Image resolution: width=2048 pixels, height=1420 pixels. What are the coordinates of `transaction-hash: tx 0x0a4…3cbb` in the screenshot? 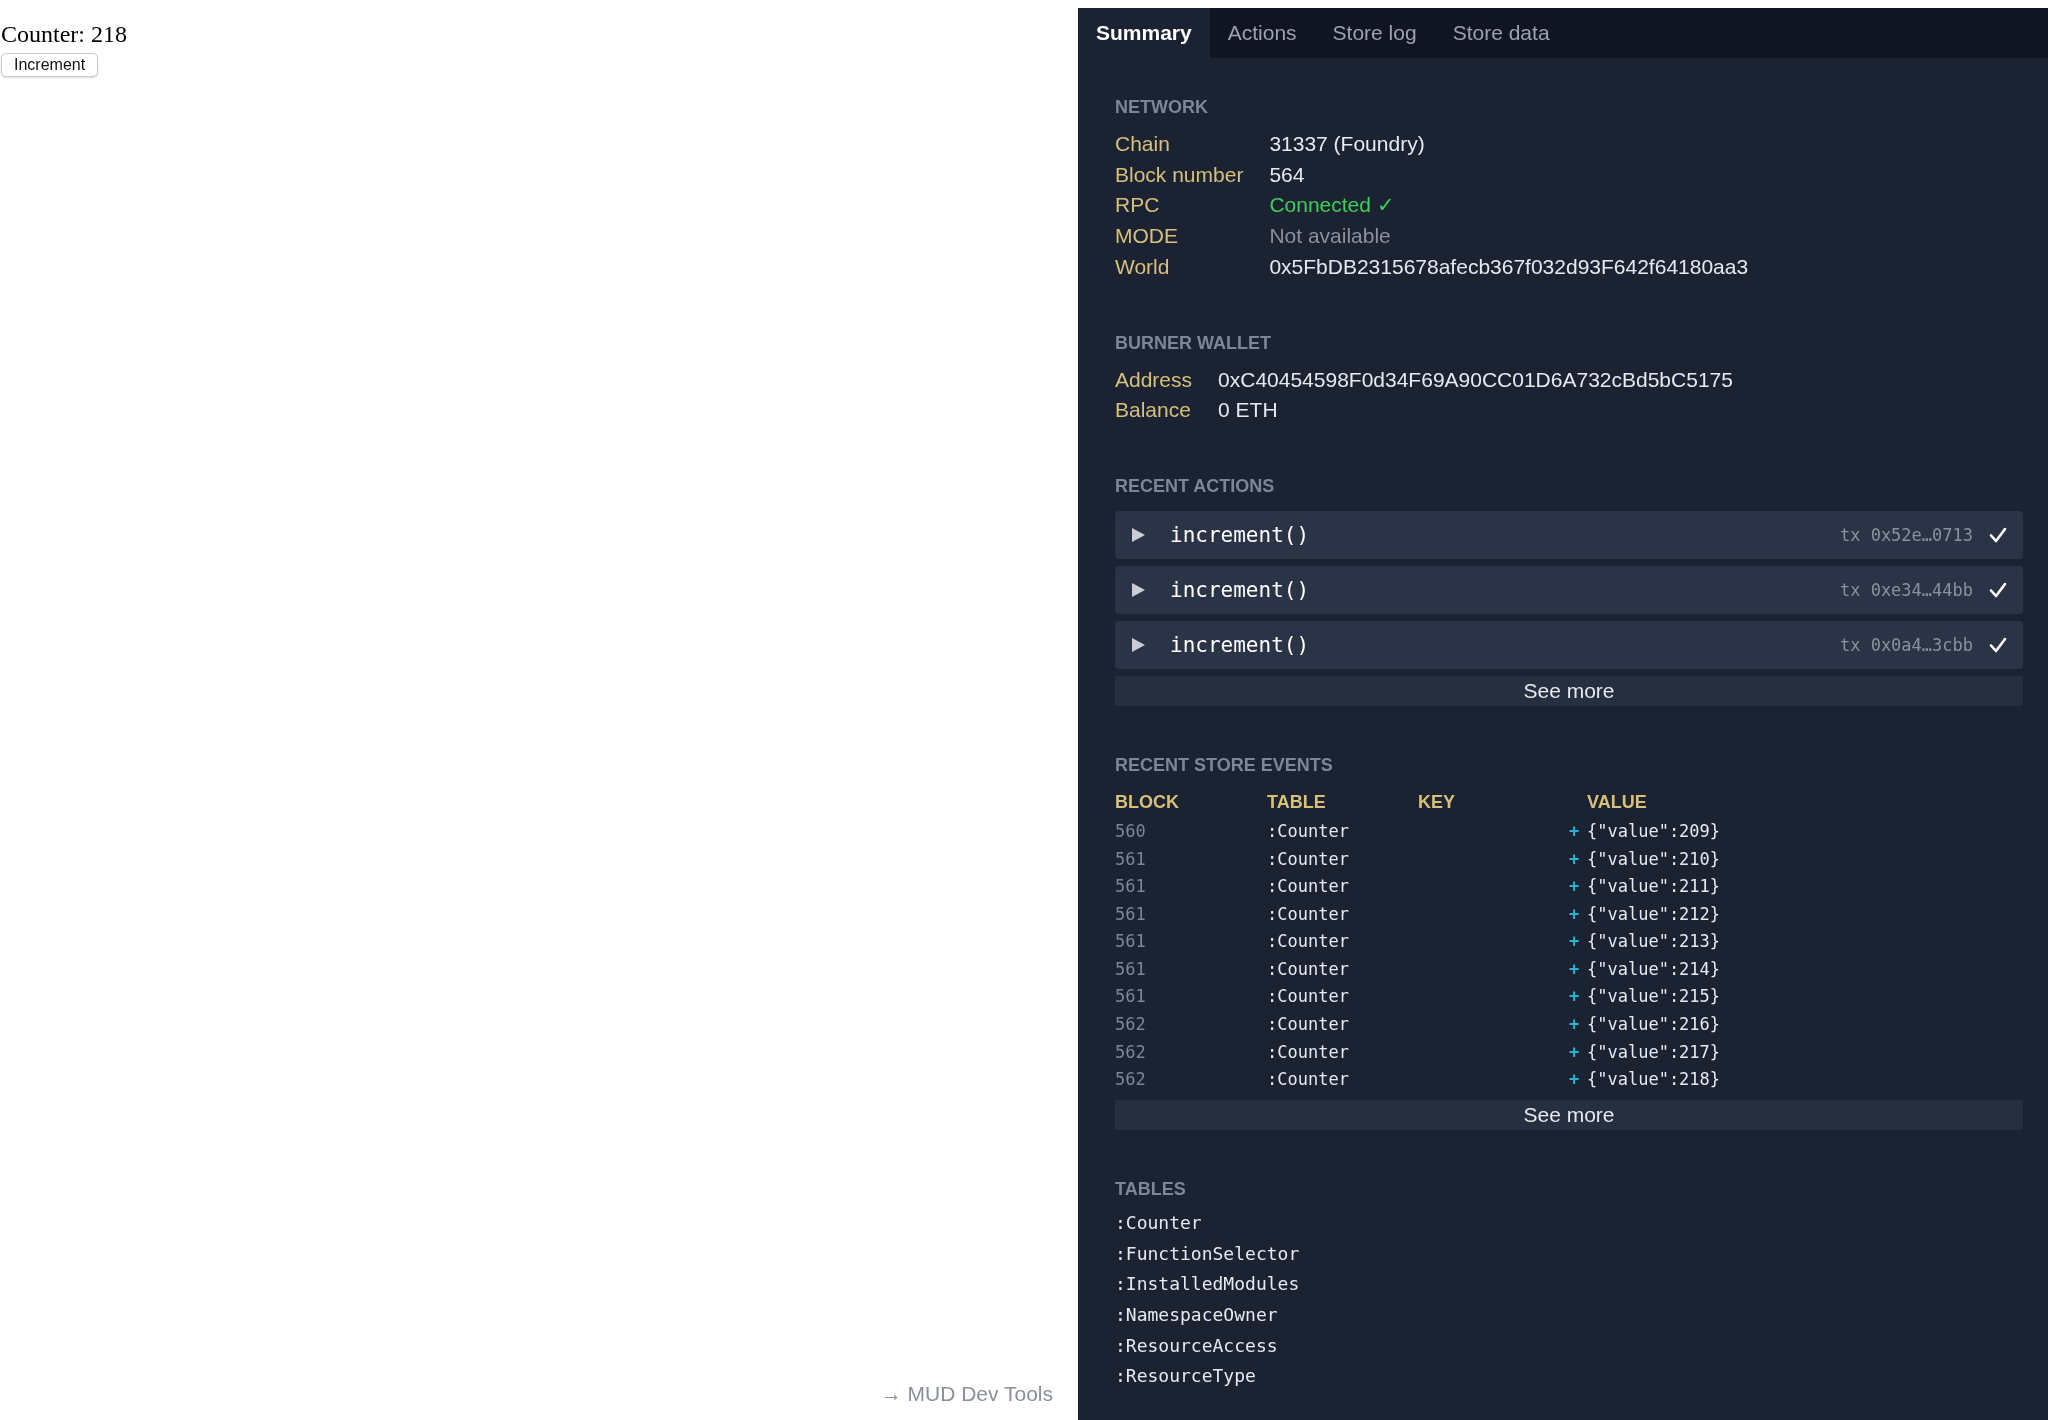 It's located at (1906, 644).